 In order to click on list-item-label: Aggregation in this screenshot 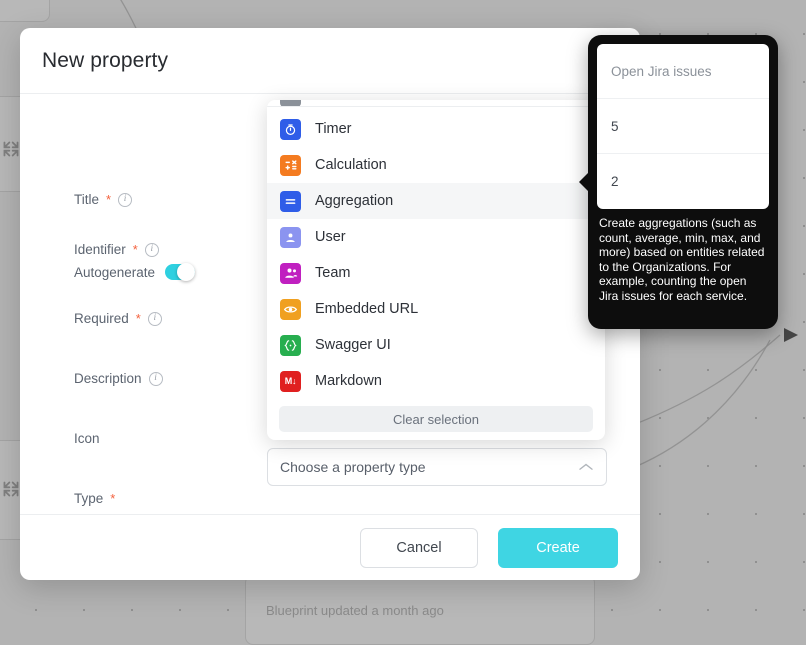, I will do `click(354, 201)`.